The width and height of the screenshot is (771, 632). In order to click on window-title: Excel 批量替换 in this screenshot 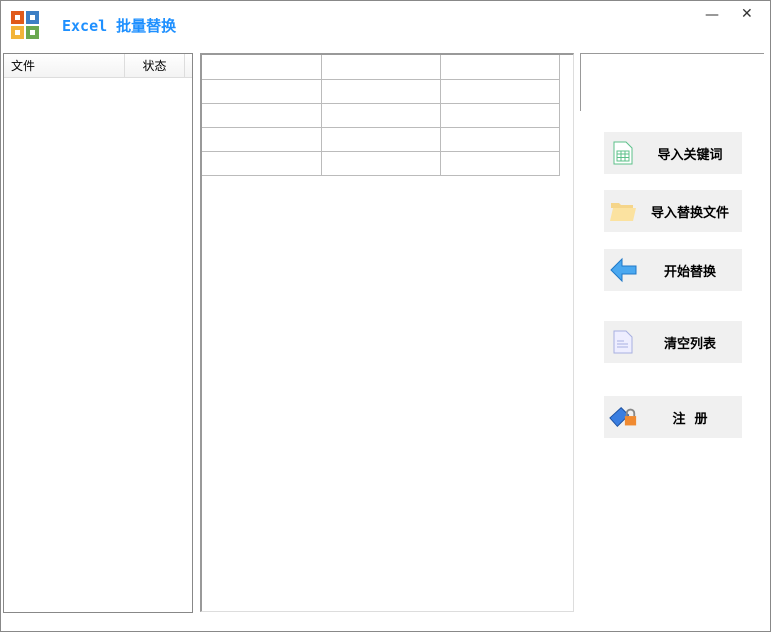, I will do `click(119, 26)`.